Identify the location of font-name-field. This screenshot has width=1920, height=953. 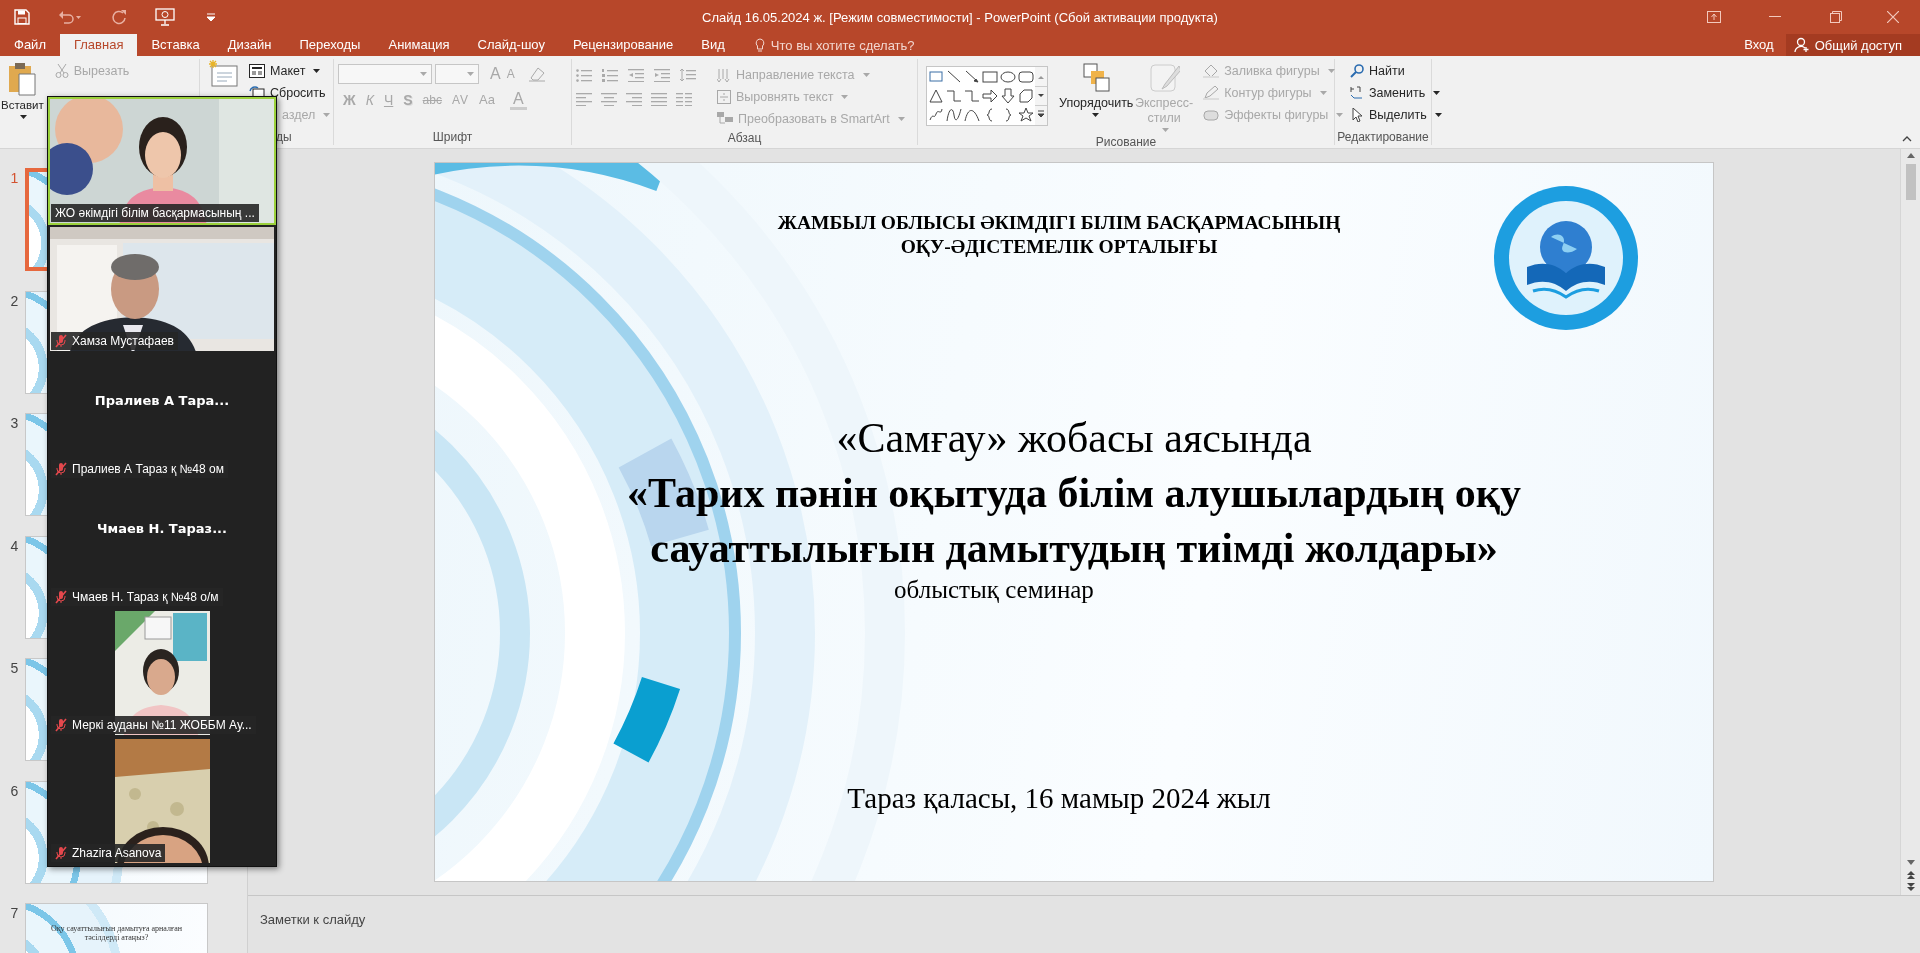
(385, 74).